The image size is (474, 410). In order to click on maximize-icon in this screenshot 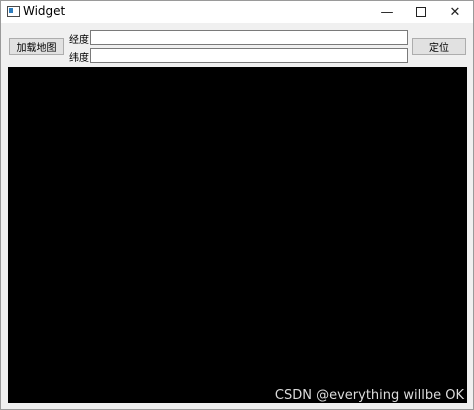, I will do `click(421, 12)`.